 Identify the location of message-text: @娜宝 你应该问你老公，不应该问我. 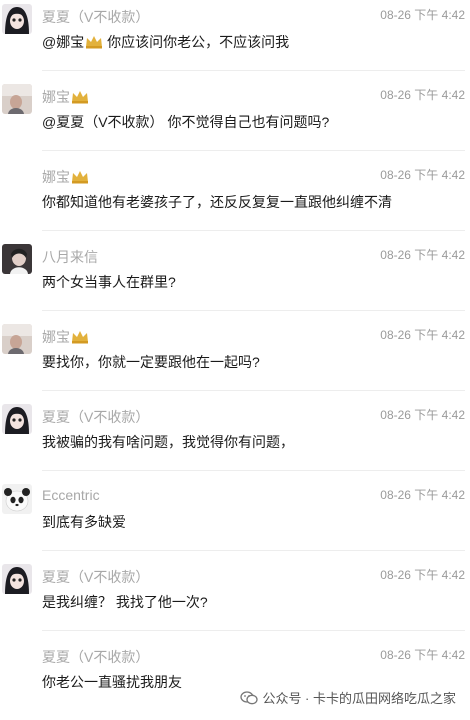
(165, 42).